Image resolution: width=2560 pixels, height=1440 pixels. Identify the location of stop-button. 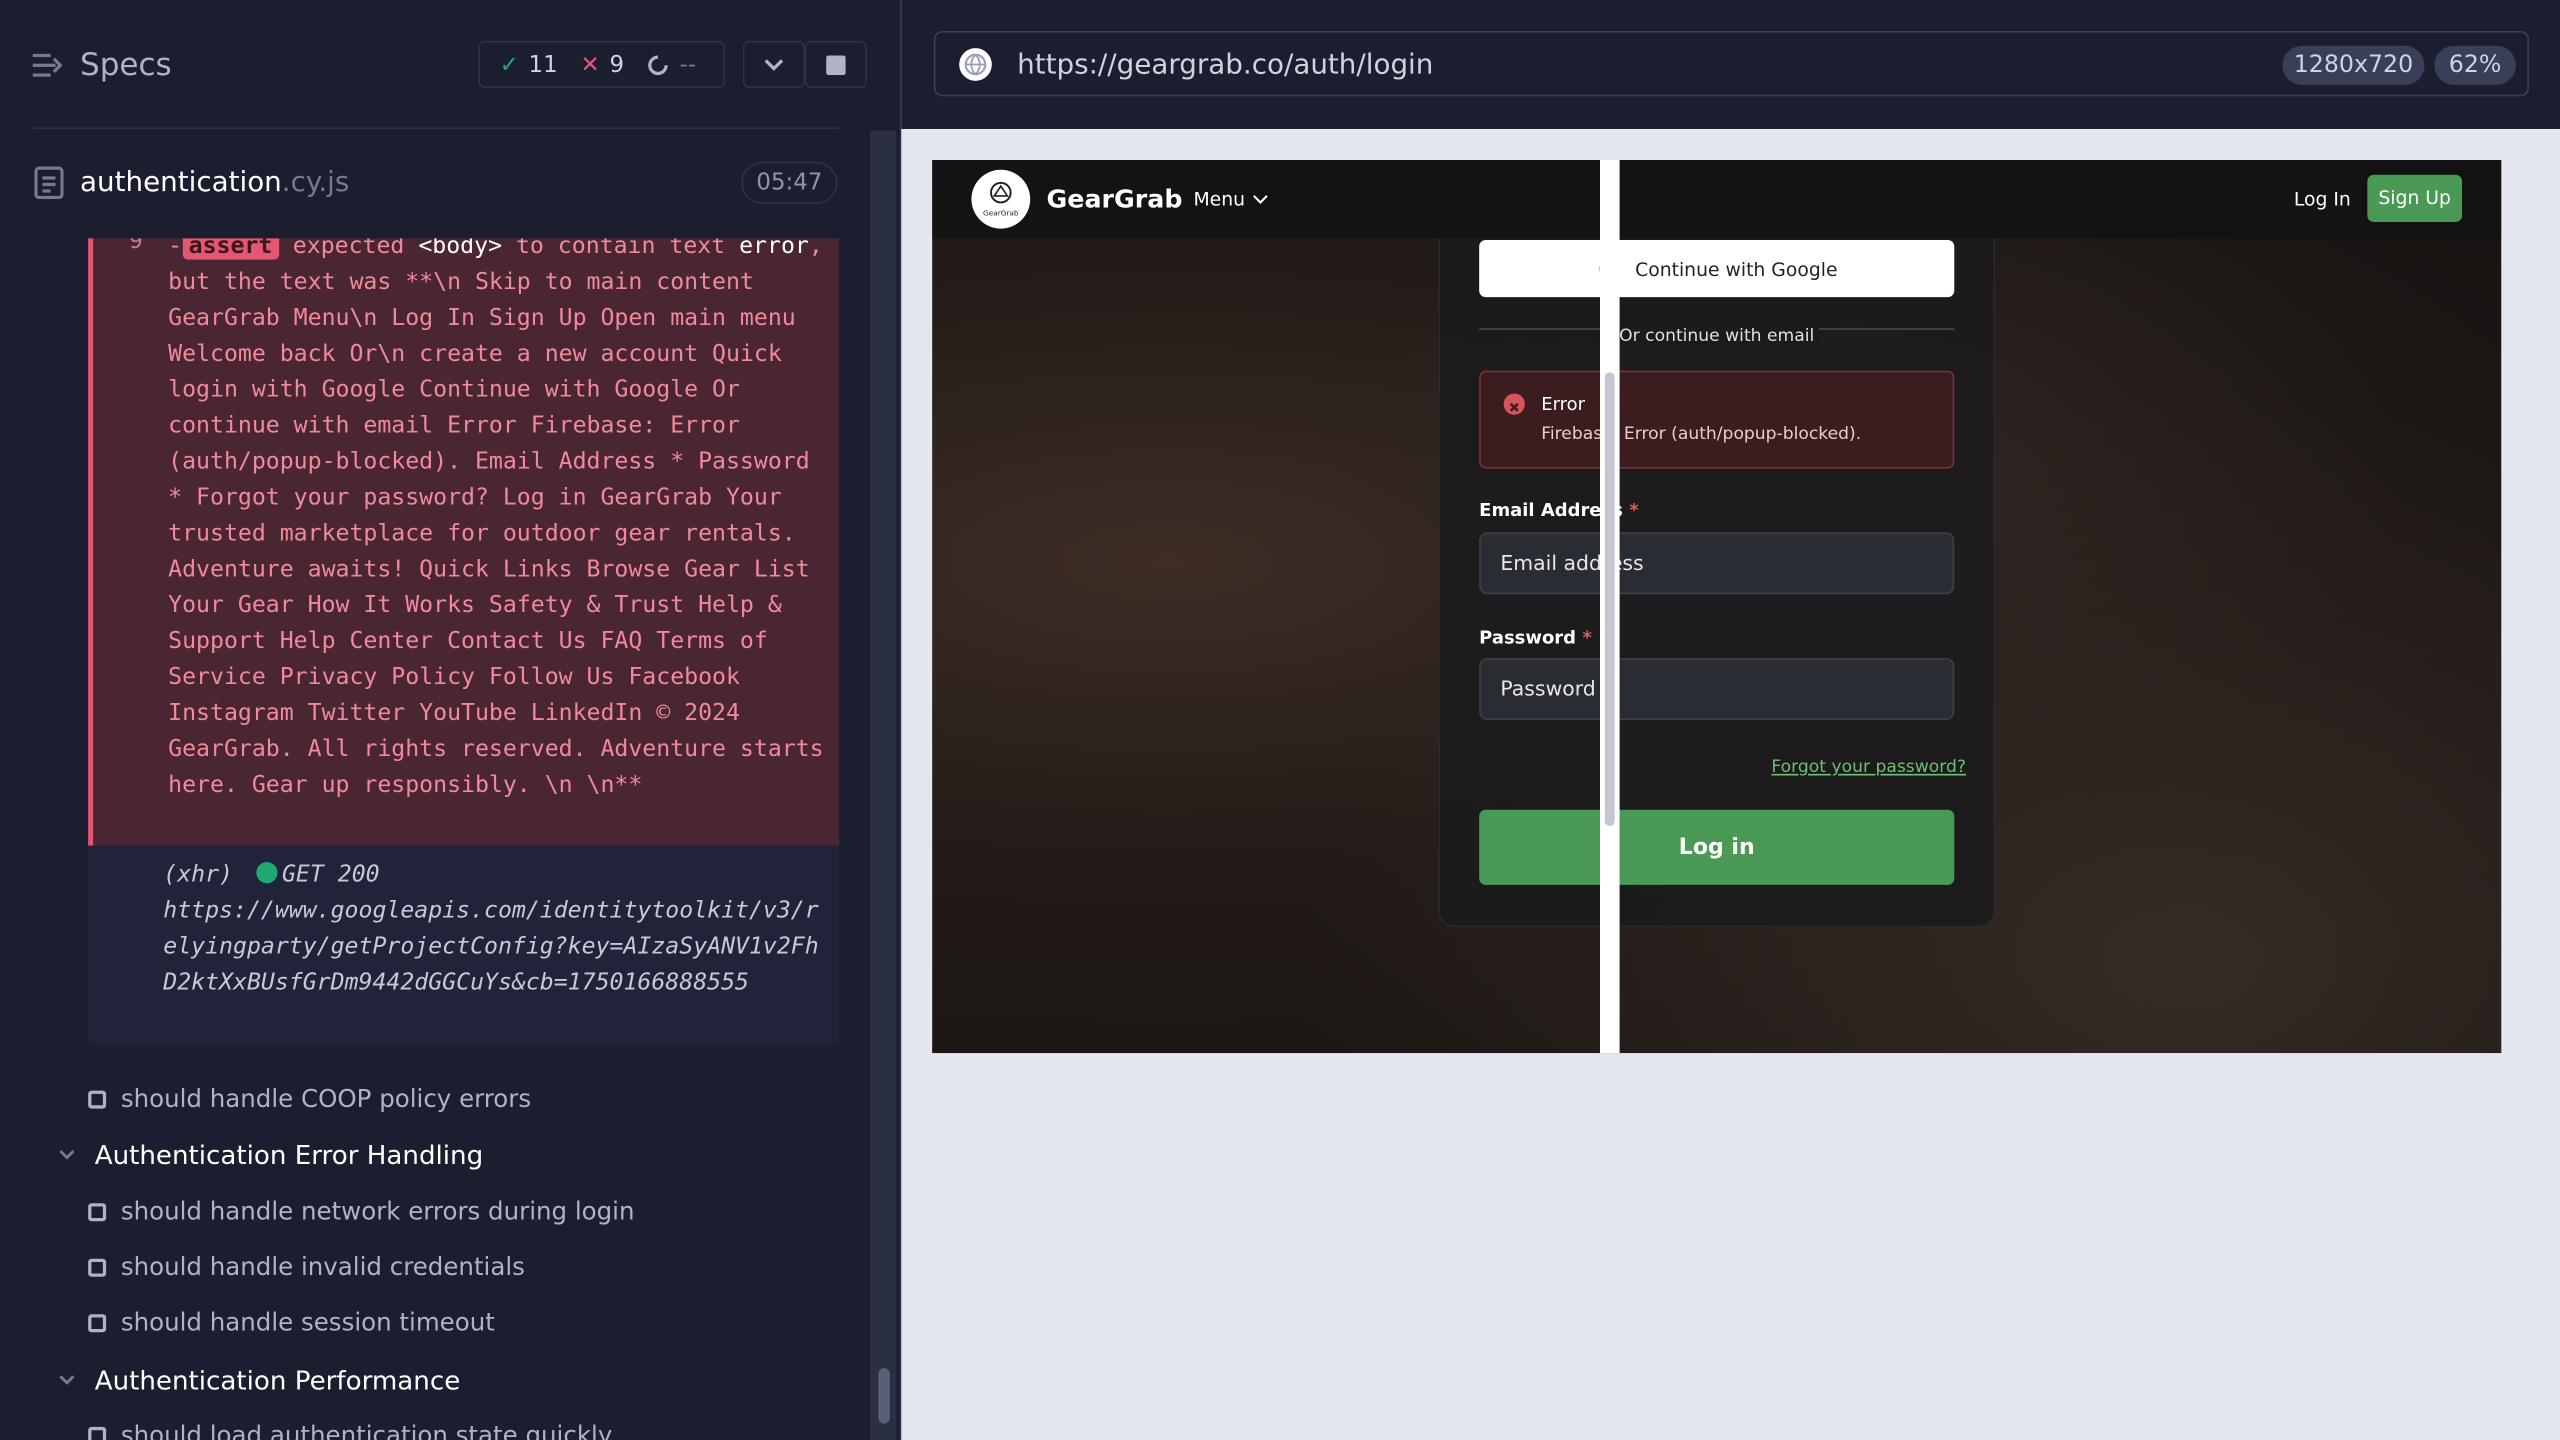
(835, 64).